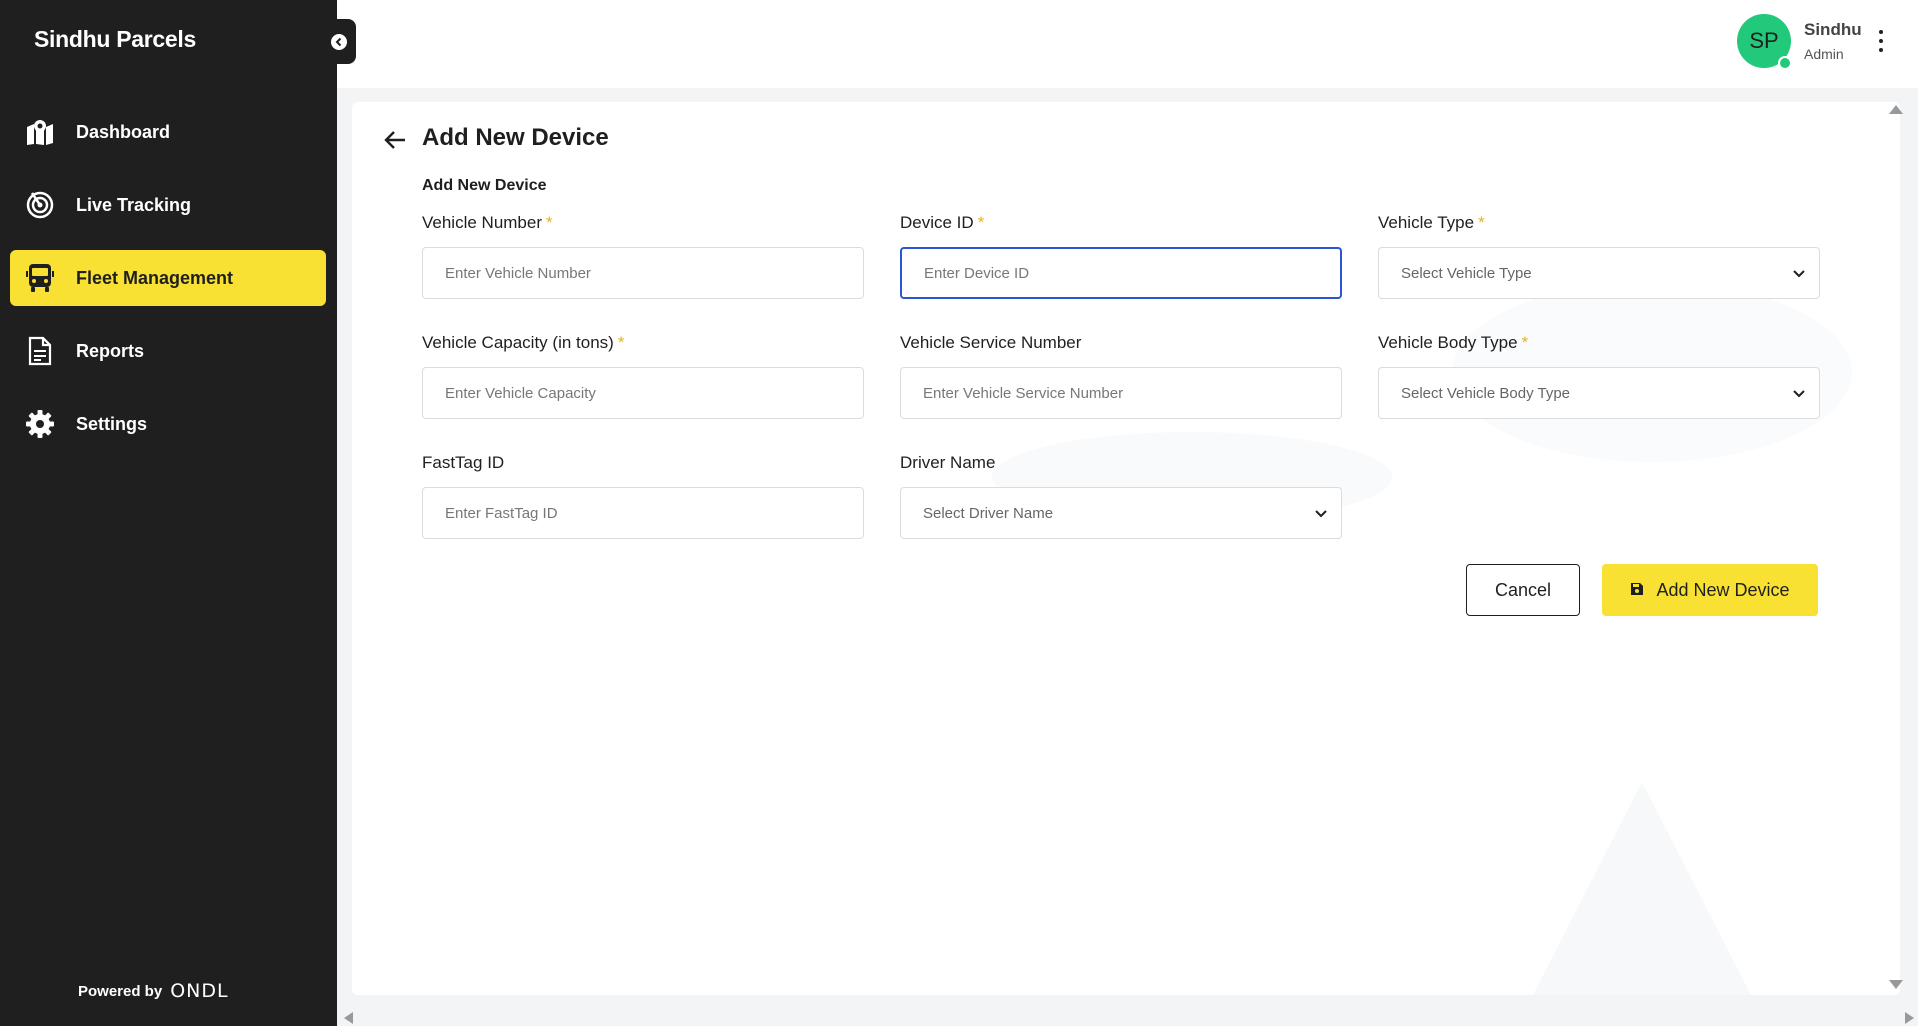  I want to click on vehicle-capacity-input, so click(643, 393).